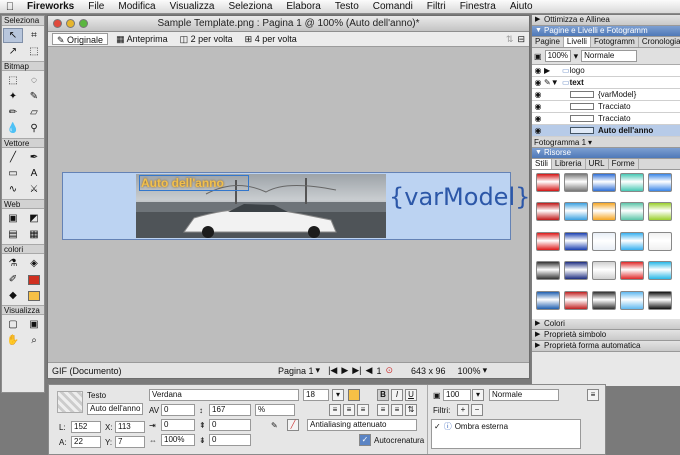 This screenshot has height=455, width=680. Describe the element at coordinates (593, 395) in the screenshot. I see `panel-menu-icon: ≡` at that location.